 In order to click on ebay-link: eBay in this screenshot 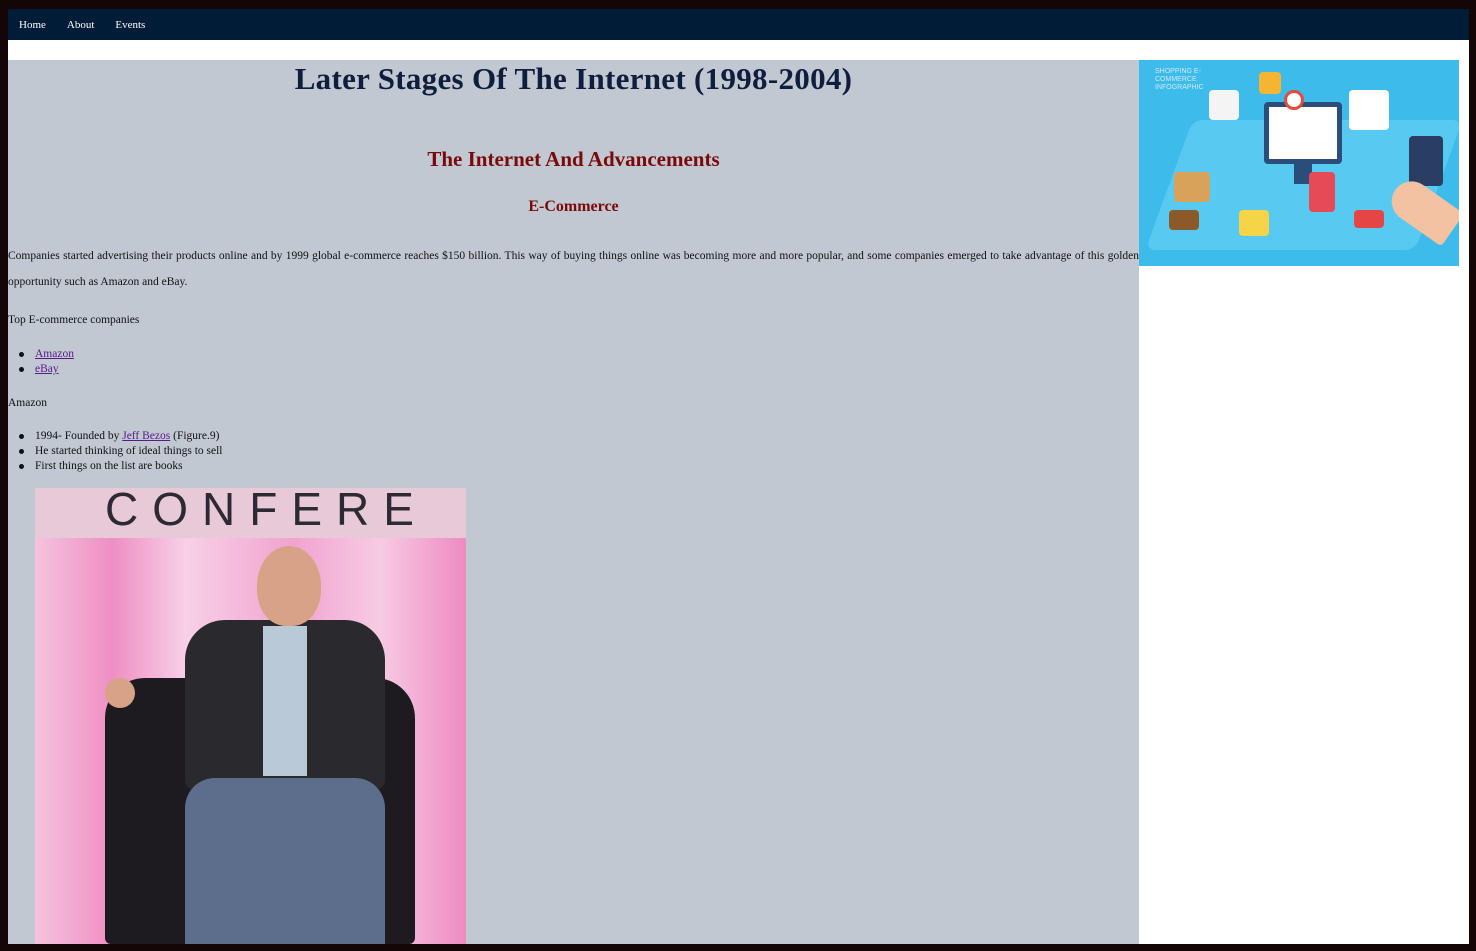, I will do `click(47, 369)`.